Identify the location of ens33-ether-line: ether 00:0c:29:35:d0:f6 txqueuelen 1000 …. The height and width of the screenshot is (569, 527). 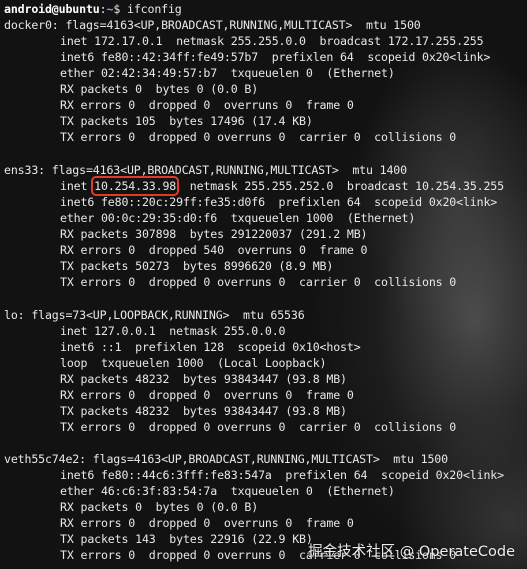
(238, 218).